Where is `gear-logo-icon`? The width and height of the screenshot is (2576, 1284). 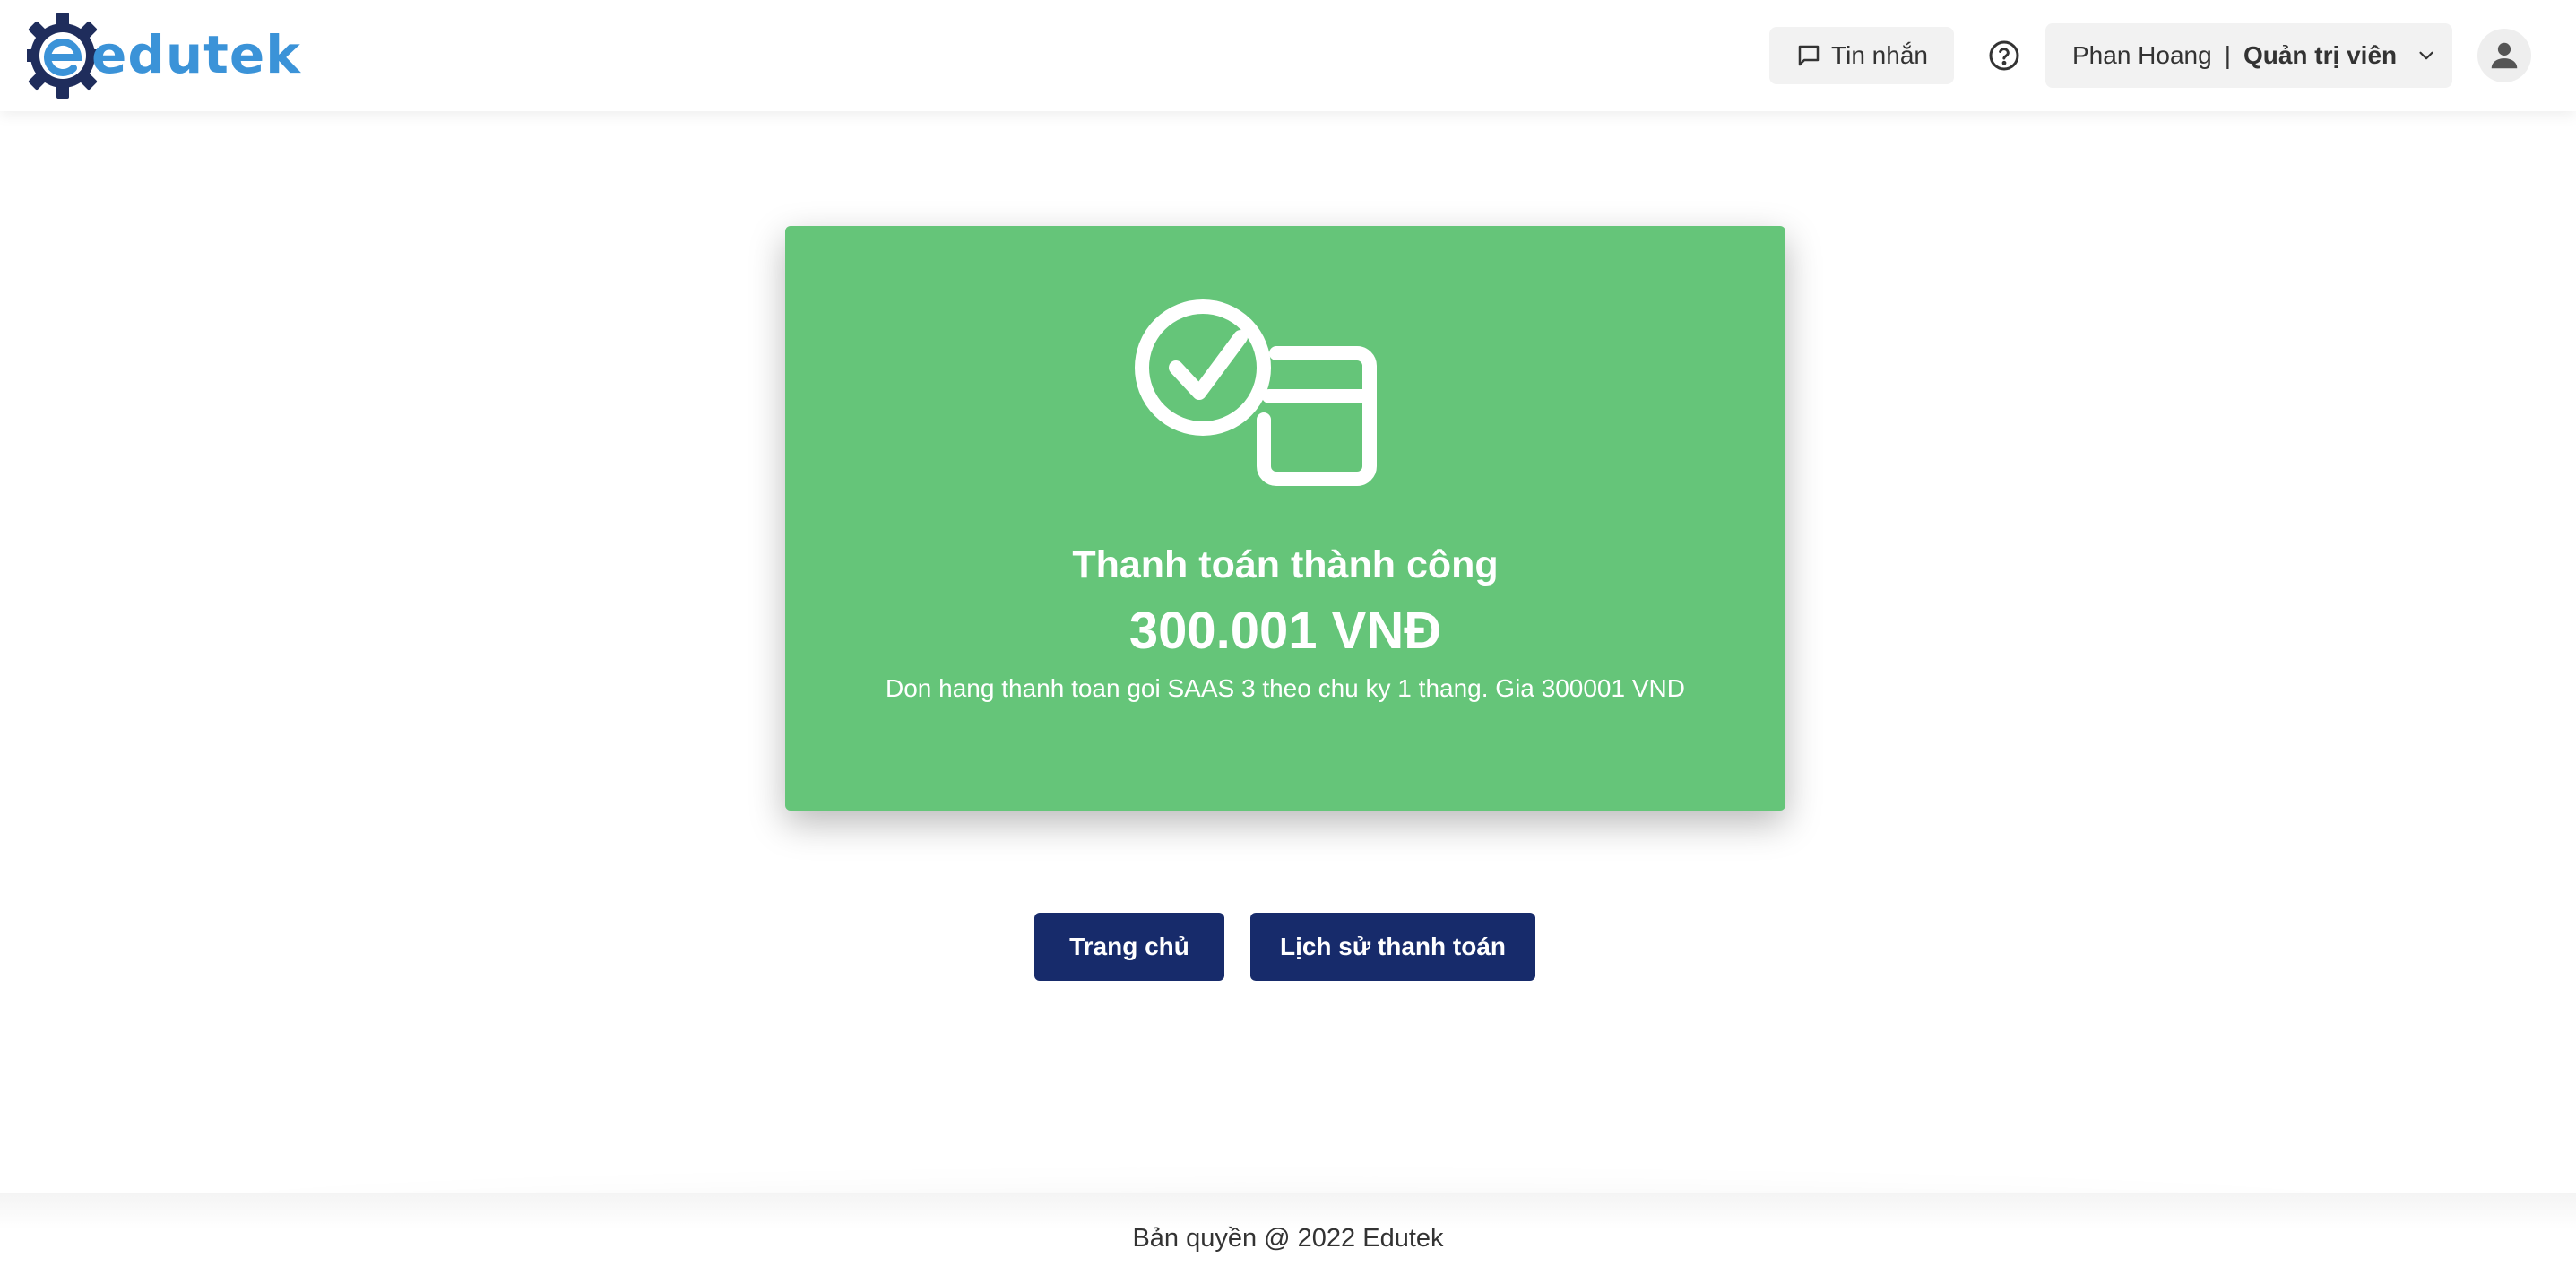
gear-logo-icon is located at coordinates (63, 56).